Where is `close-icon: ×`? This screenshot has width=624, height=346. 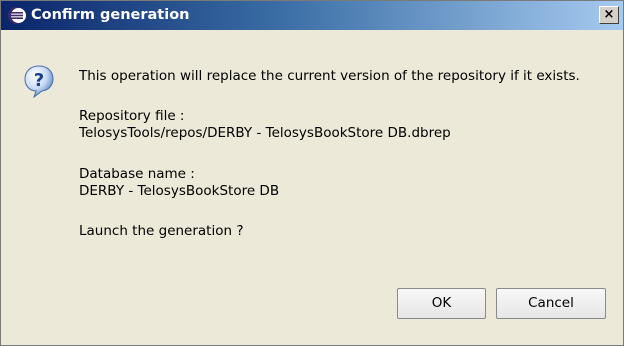 close-icon: × is located at coordinates (609, 14).